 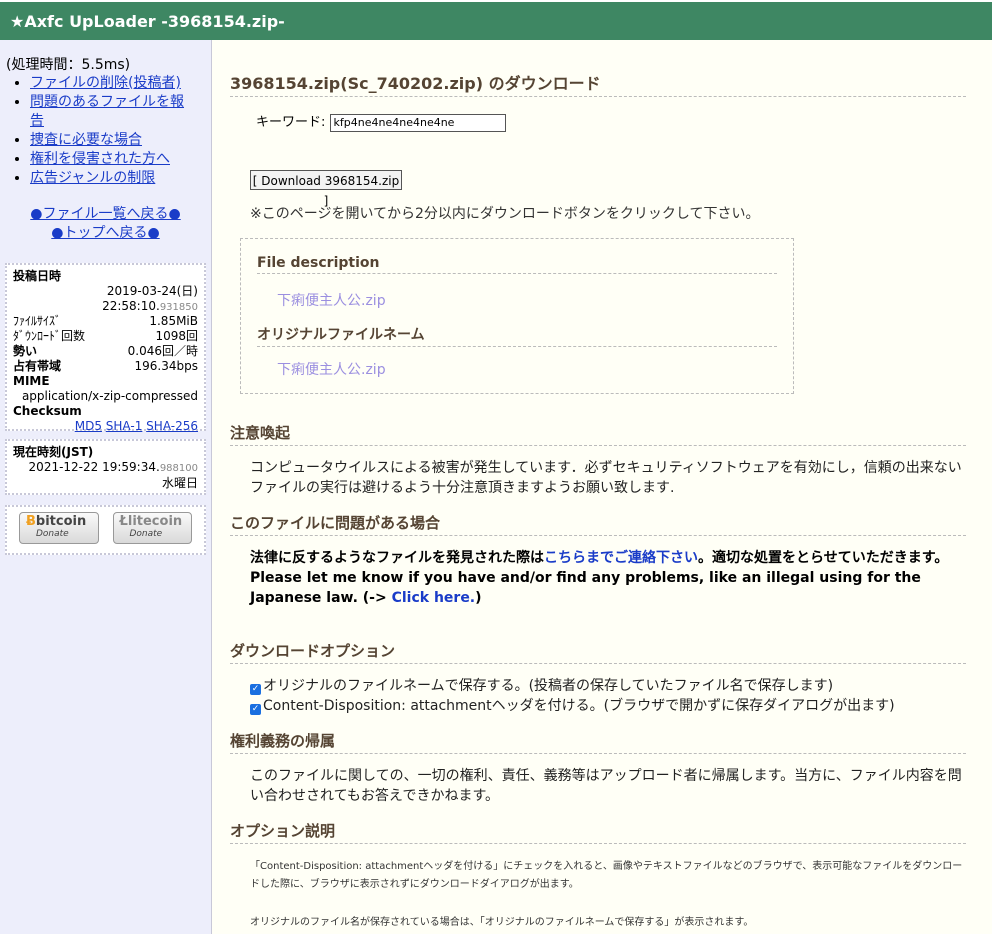 What do you see at coordinates (52, 534) in the screenshot?
I see `bitcoin-donate-text: Donate` at bounding box center [52, 534].